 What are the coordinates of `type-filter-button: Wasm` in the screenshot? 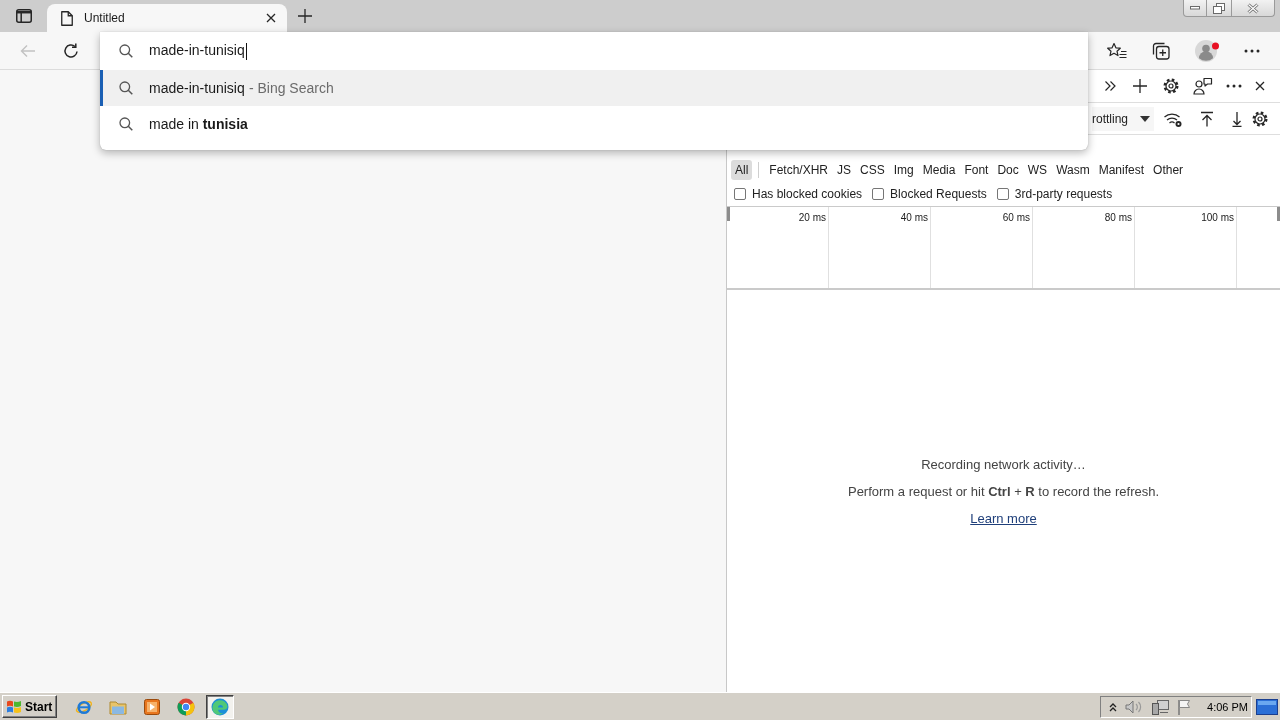 It's located at (1073, 169).